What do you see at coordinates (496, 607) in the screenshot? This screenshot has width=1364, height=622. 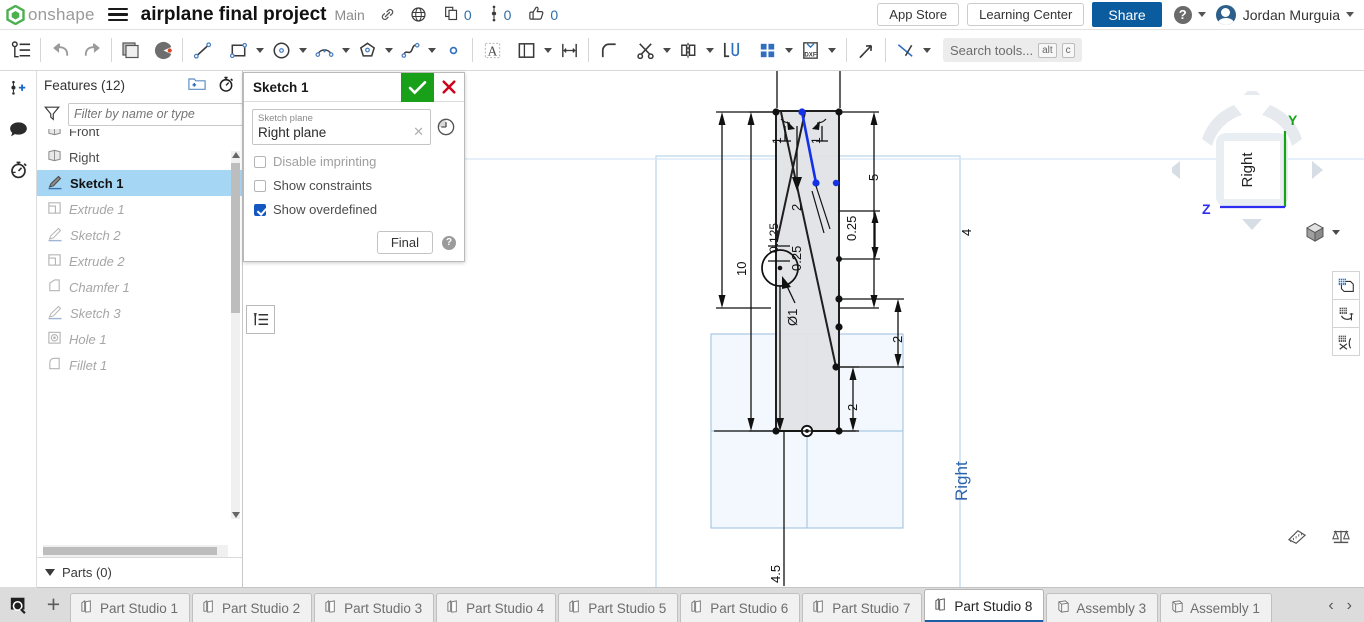 I see `tab-part-studio-4: Part Studio 4` at bounding box center [496, 607].